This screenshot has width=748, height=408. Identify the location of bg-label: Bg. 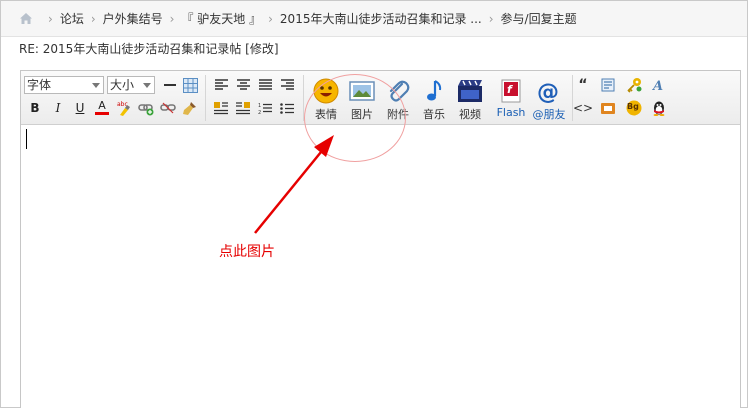
(633, 106).